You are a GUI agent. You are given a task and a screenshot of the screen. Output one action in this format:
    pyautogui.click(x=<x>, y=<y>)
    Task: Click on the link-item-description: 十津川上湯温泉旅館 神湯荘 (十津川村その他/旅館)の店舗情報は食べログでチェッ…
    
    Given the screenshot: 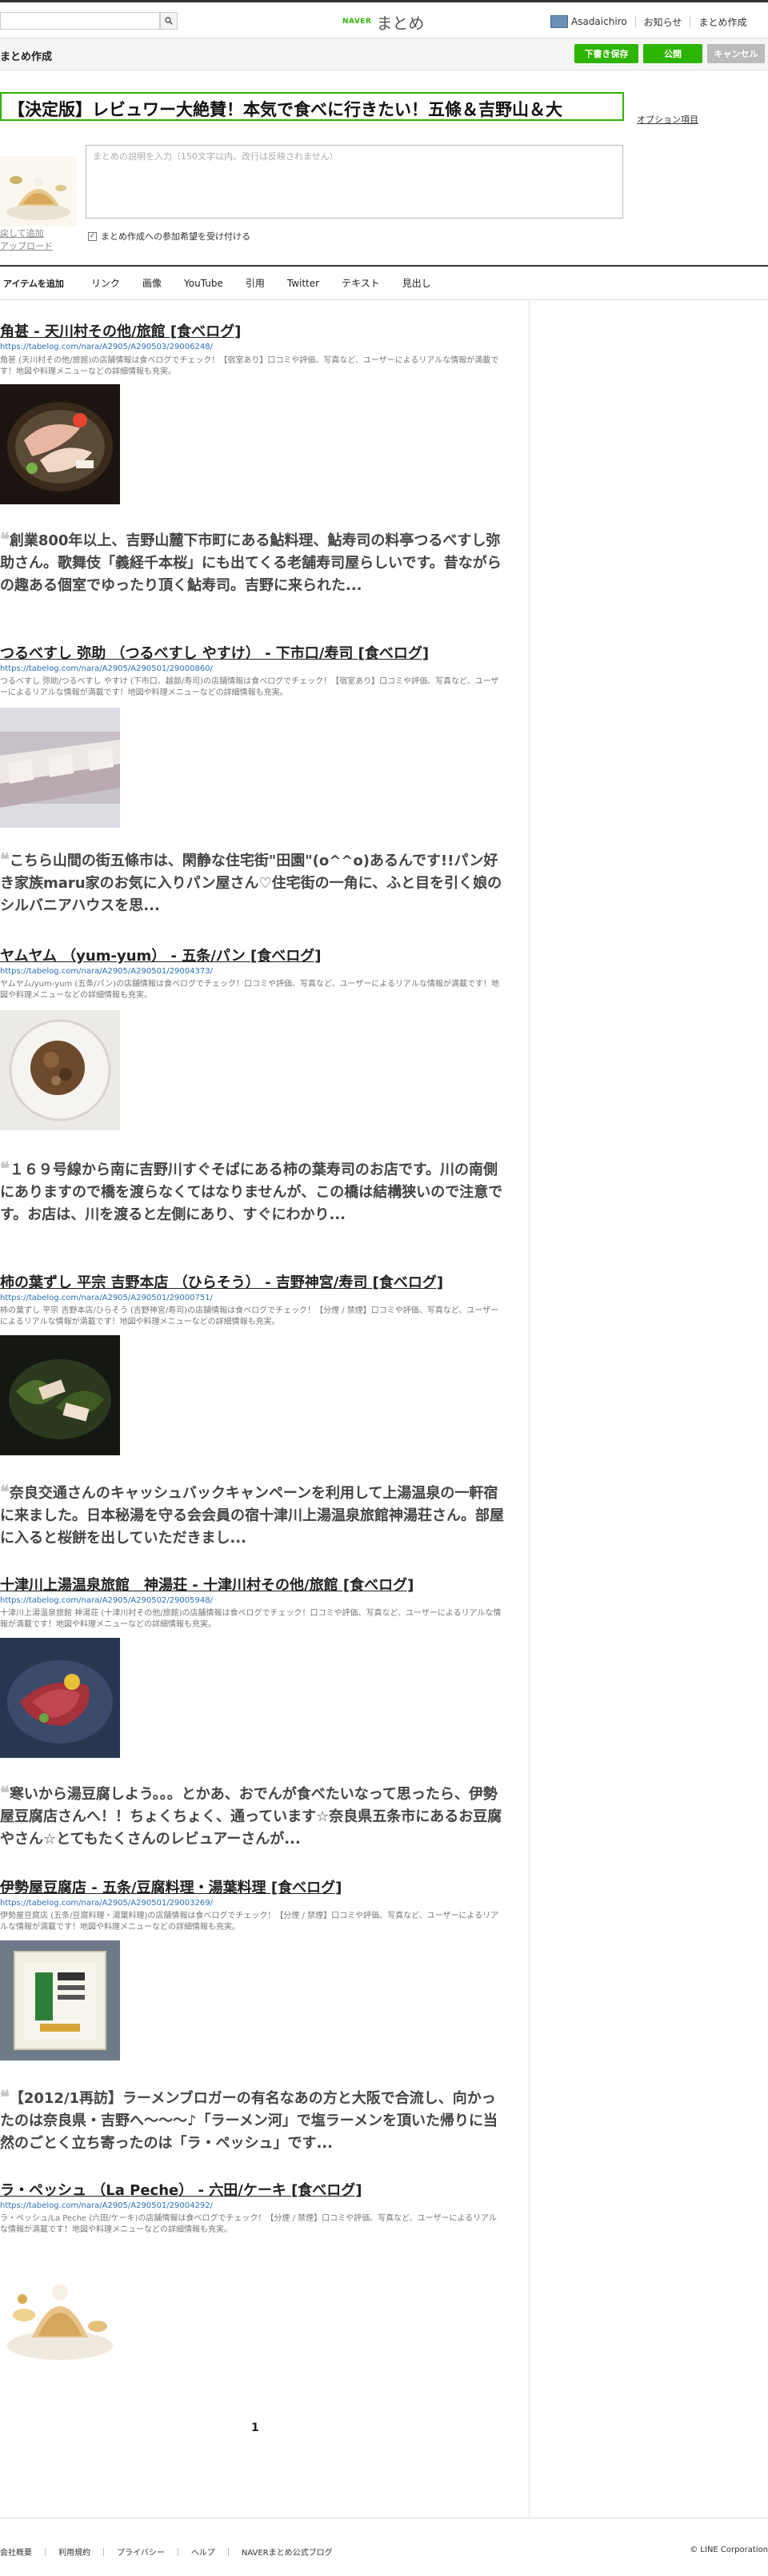 What is the action you would take?
    pyautogui.click(x=251, y=1619)
    